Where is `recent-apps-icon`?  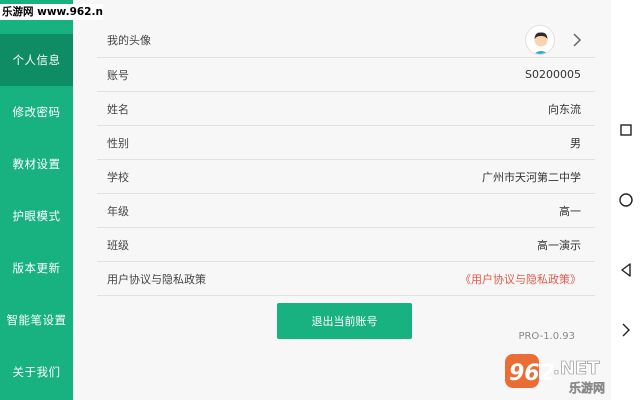 recent-apps-icon is located at coordinates (626, 130).